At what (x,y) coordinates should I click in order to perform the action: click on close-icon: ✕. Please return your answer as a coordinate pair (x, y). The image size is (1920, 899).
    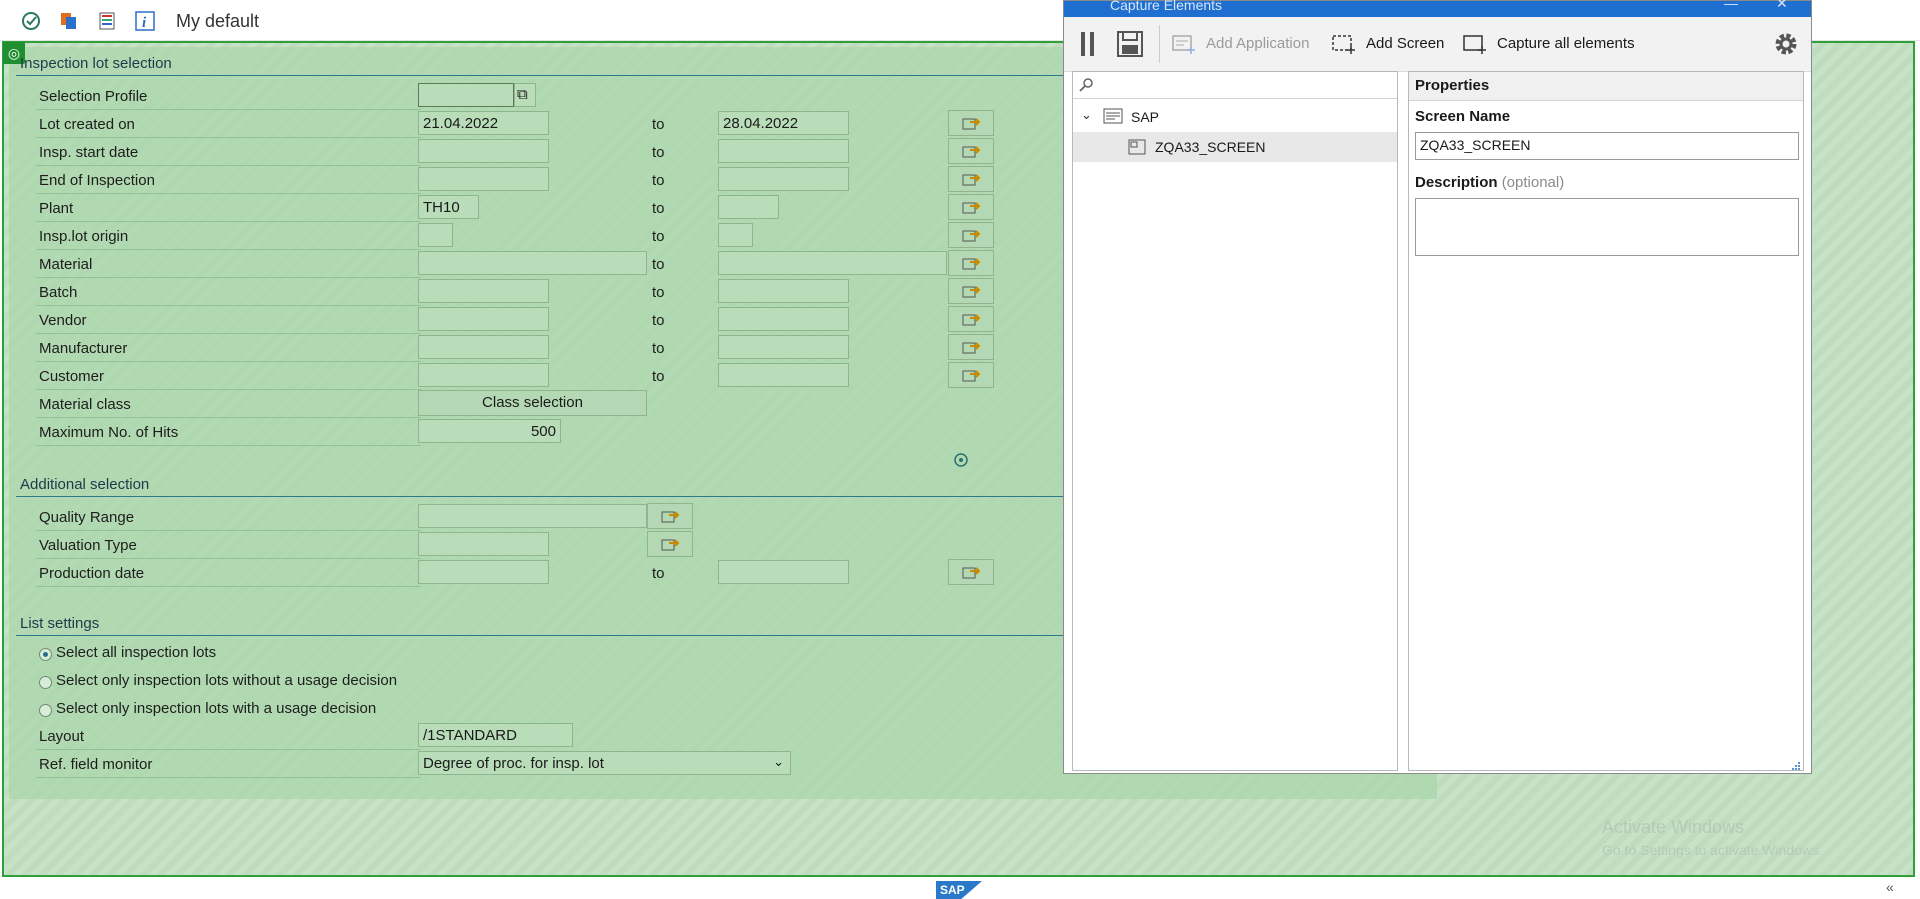
    Looking at the image, I should click on (1782, 6).